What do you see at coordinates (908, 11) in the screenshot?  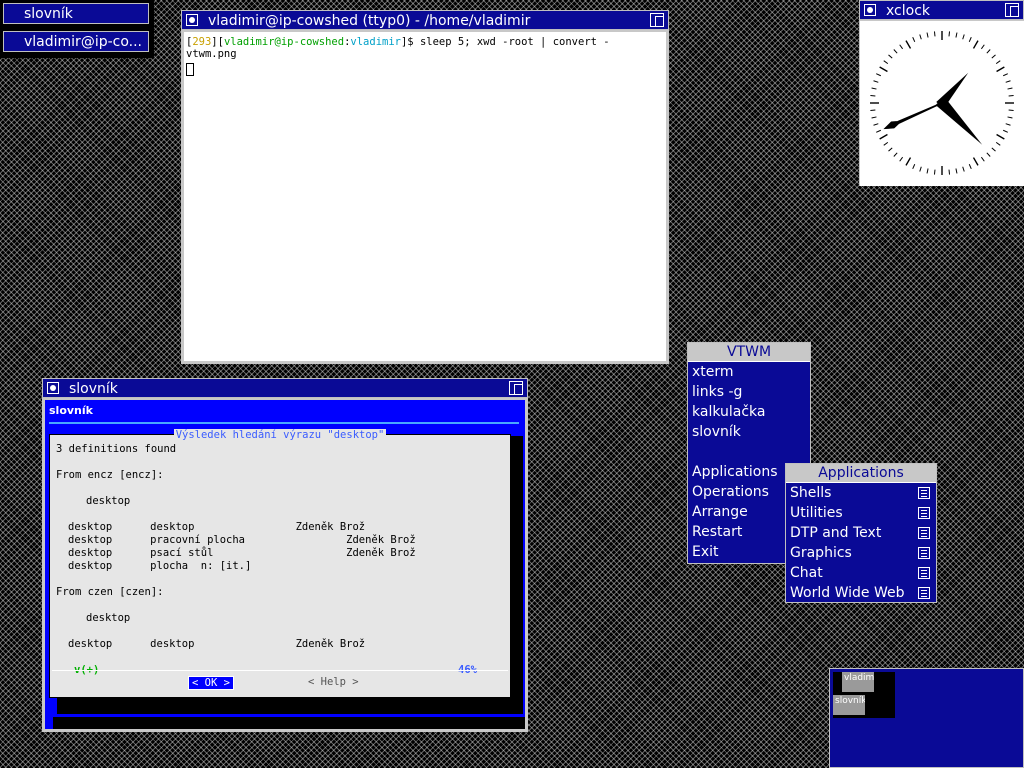 I see `xclock-title: xclock` at bounding box center [908, 11].